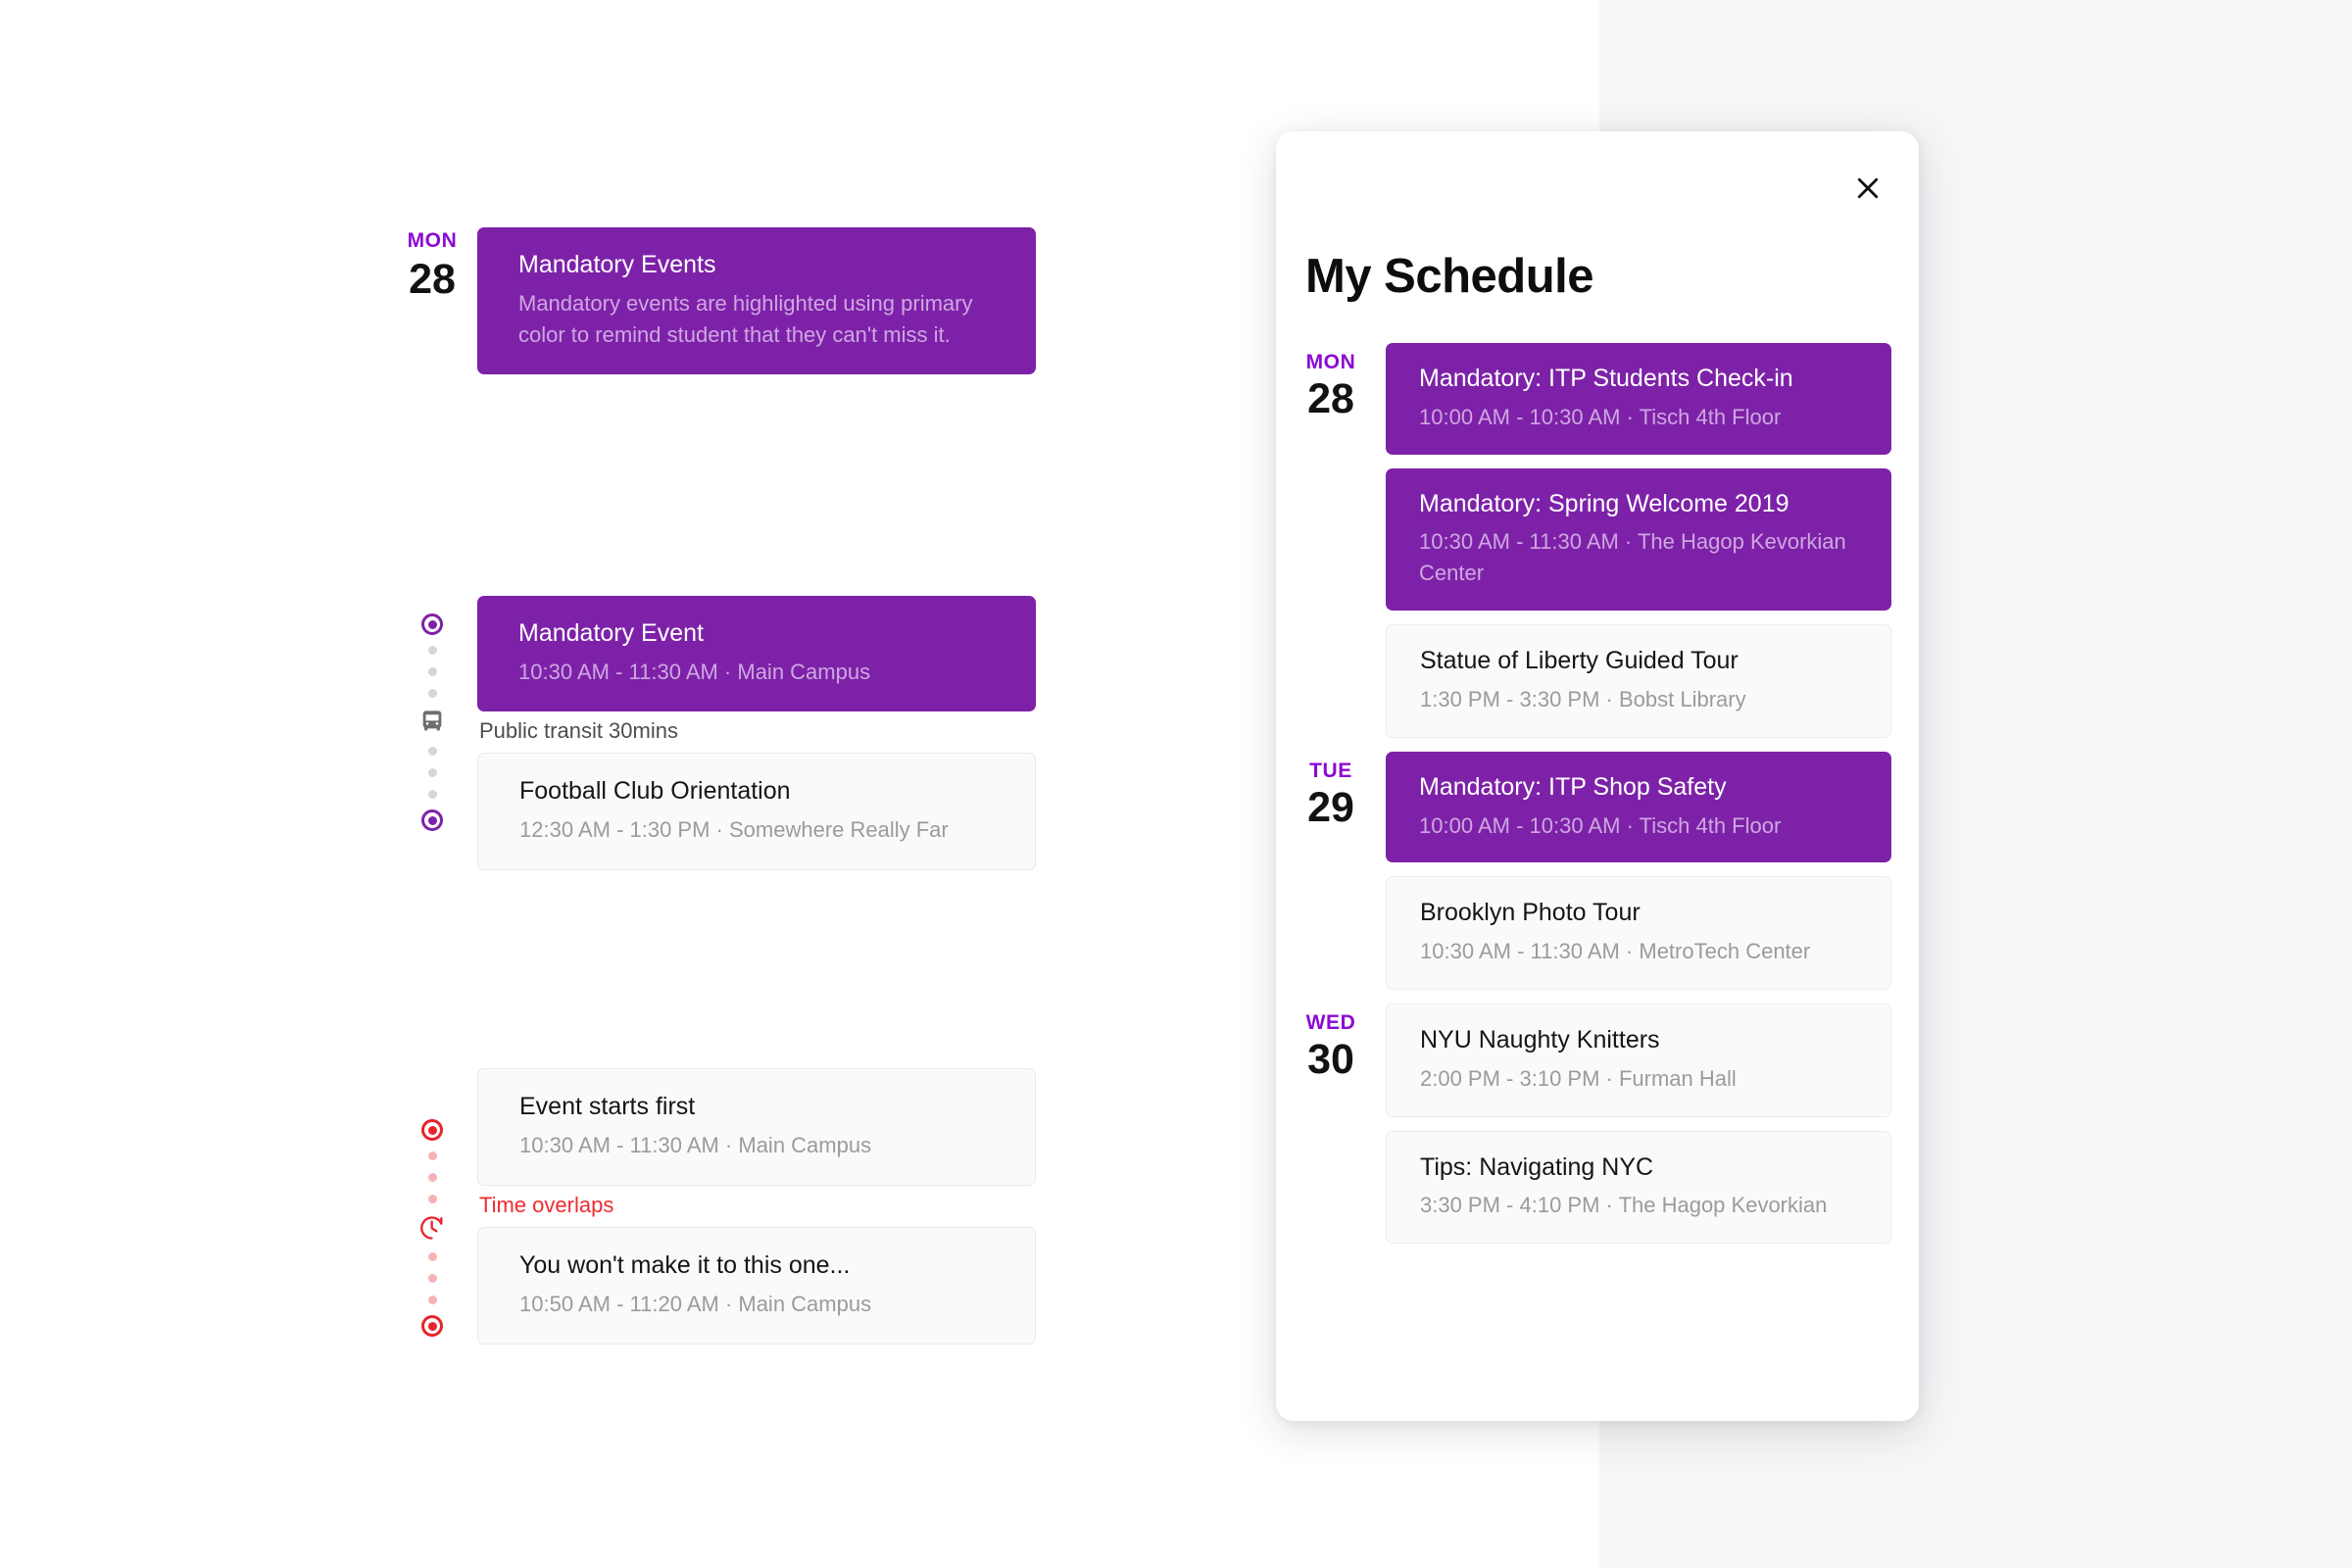 The height and width of the screenshot is (1568, 2352). Describe the element at coordinates (1615, 951) in the screenshot. I see `event-meta: 10:30 AM - 11:30 AM · MetroTech Center` at that location.